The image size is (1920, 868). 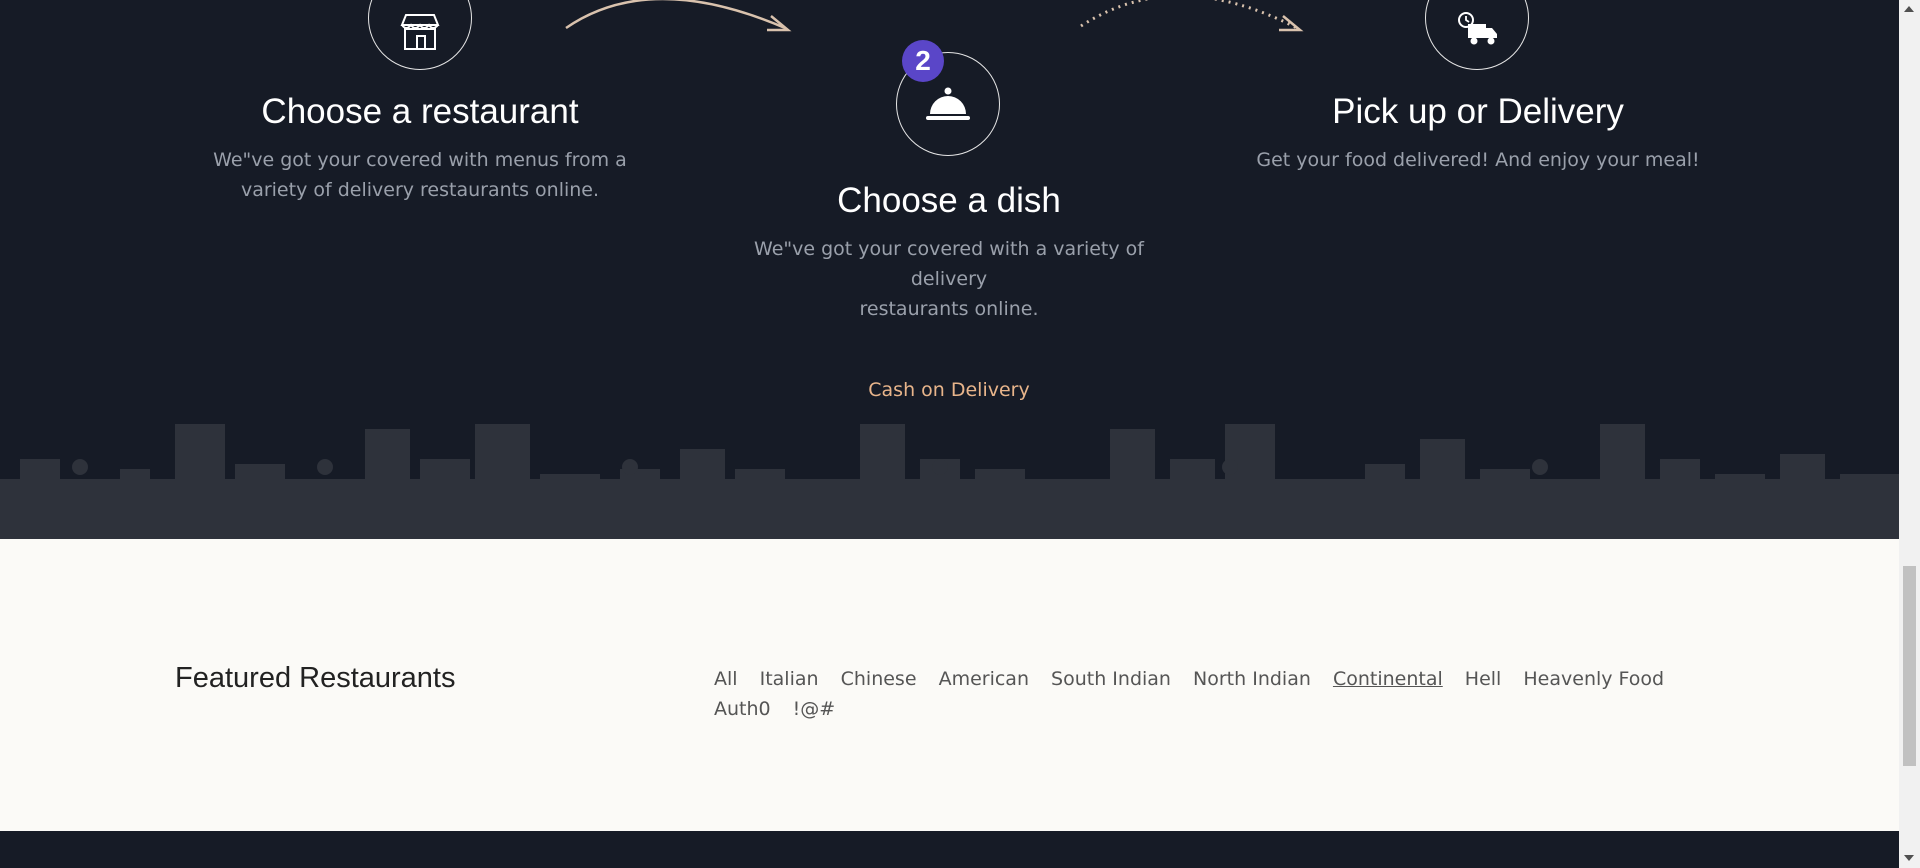 I want to click on store-icon, so click(x=420, y=32).